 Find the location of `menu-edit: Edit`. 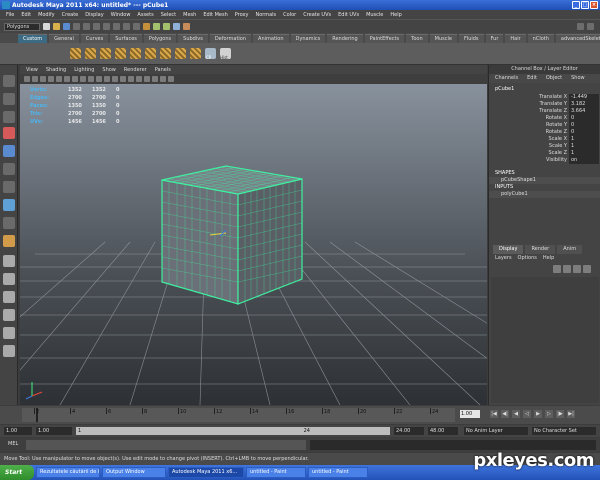

menu-edit: Edit is located at coordinates (26, 15).